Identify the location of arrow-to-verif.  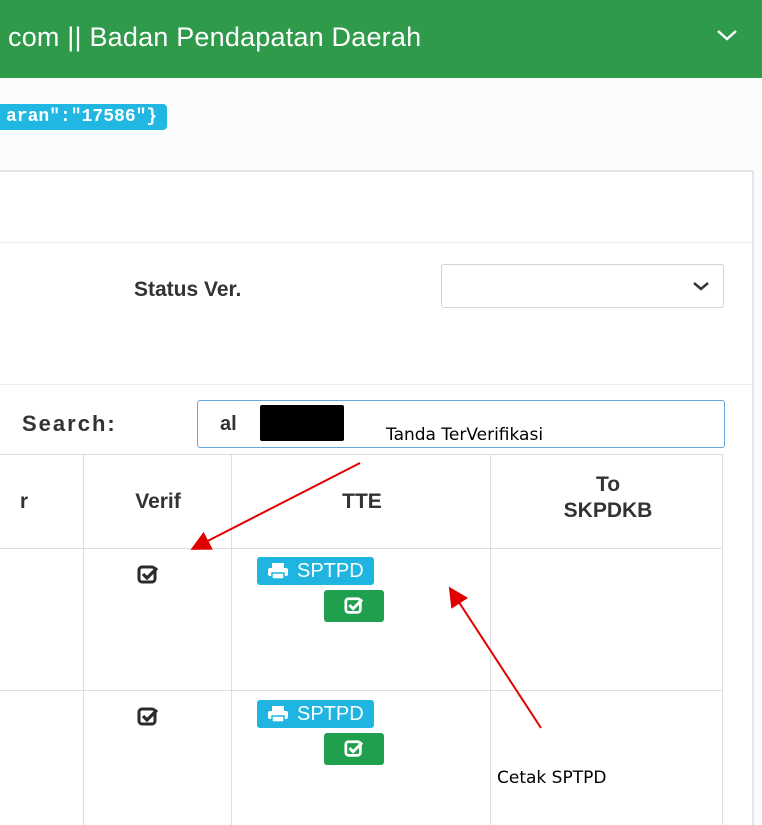
(275, 506).